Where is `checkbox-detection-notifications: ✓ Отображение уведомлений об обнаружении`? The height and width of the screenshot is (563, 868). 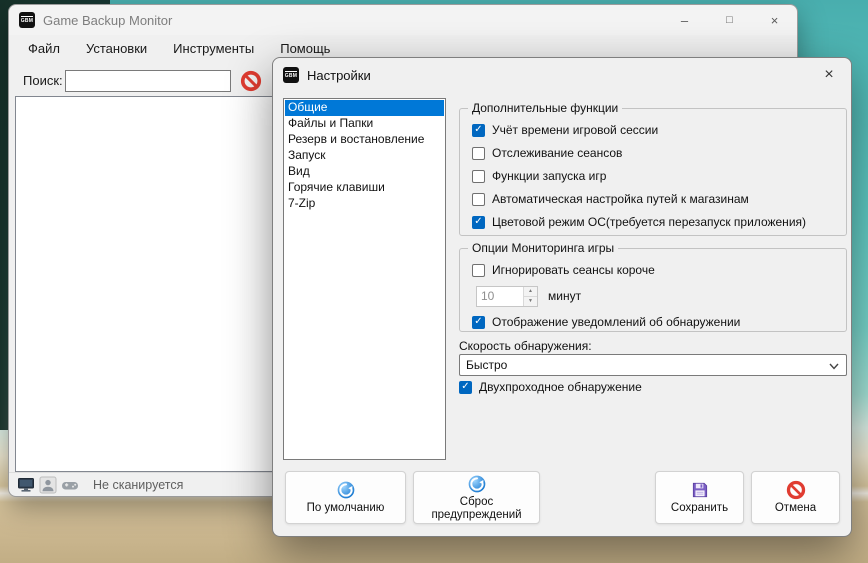
checkbox-detection-notifications: ✓ Отображение уведомлений об обнаружении is located at coordinates (654, 322).